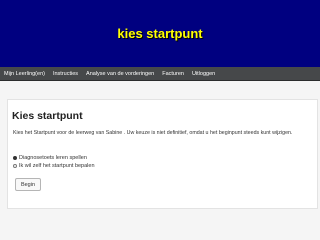  I want to click on banner-title: kies startpunt, so click(160, 33).